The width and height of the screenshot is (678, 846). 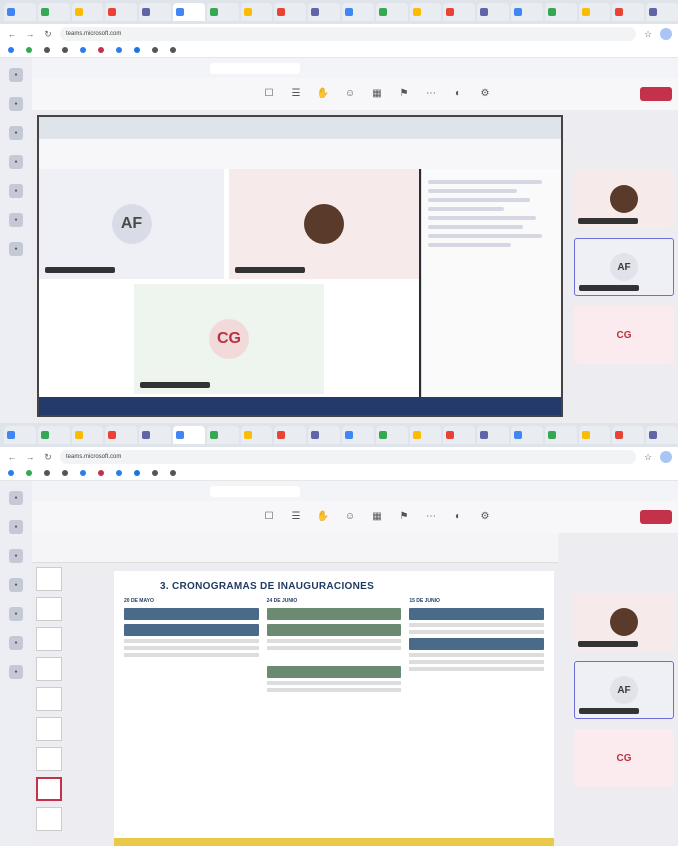 What do you see at coordinates (16, 614) in the screenshot?
I see `calls-icon: ●` at bounding box center [16, 614].